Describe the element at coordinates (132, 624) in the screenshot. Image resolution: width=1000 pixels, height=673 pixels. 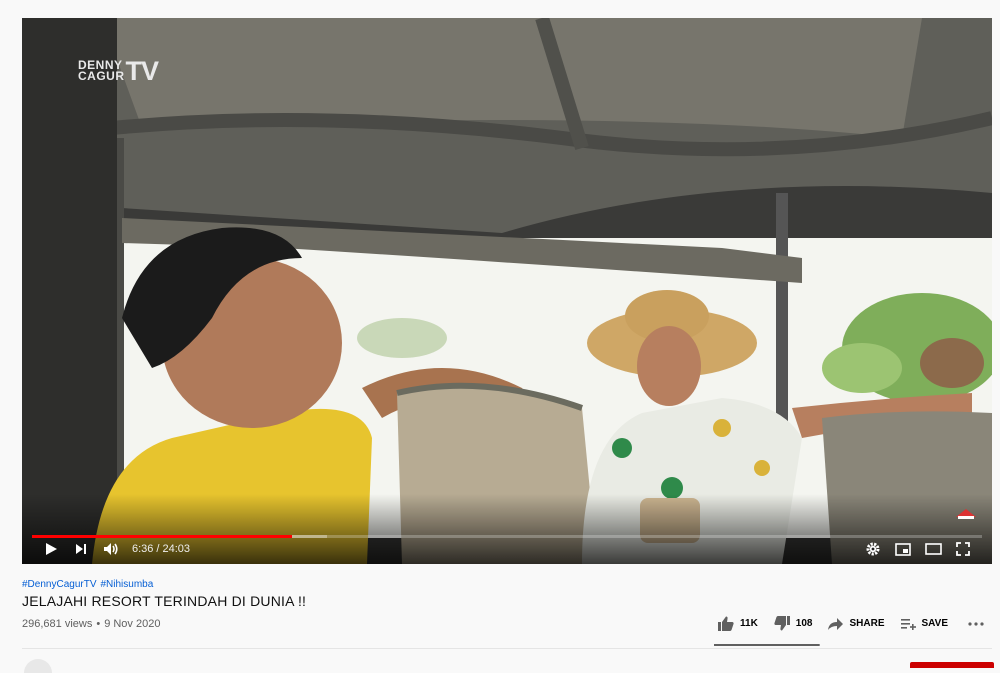
I see `publish-date: 9 Nov 2020` at that location.